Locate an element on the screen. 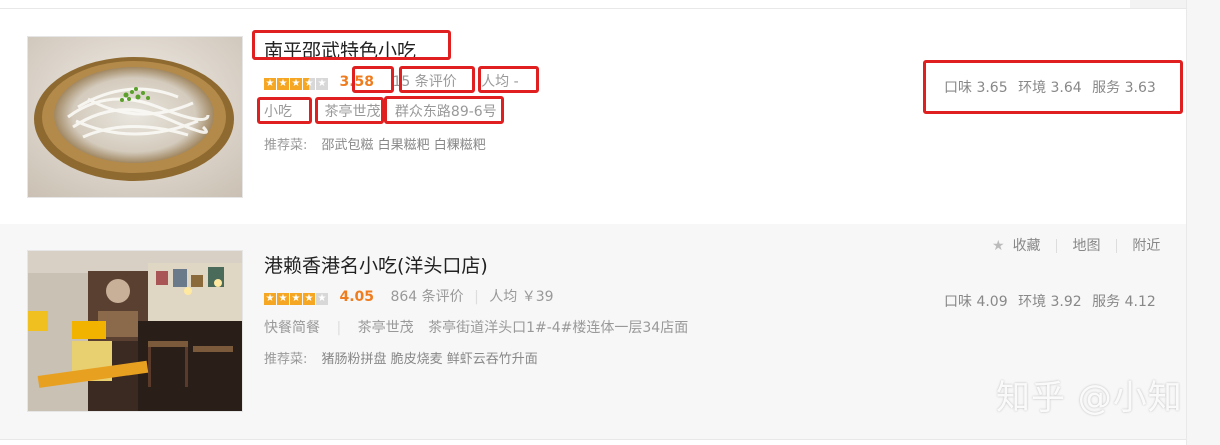 Image resolution: width=1220 pixels, height=445 pixels. recommend-row: 推荐菜: 猪肠粉拼盘 脆皮烧麦 鲜虾云吞竹升面 is located at coordinates (401, 357).